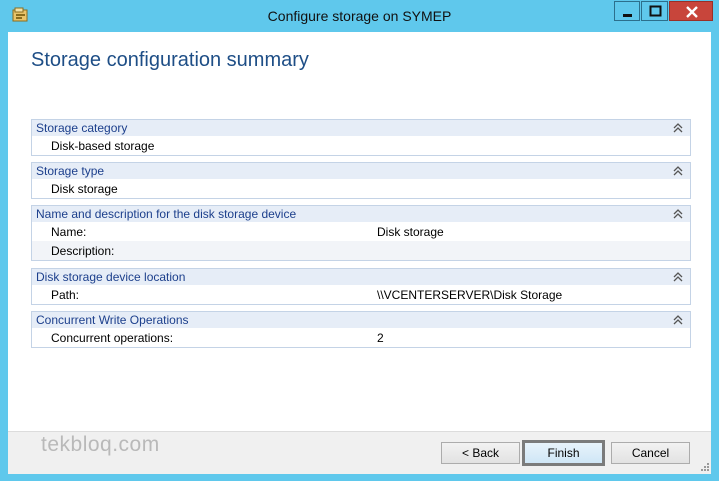 Image resolution: width=719 pixels, height=481 pixels. Describe the element at coordinates (103, 146) in the screenshot. I see `row-key: Disk-based storage` at that location.